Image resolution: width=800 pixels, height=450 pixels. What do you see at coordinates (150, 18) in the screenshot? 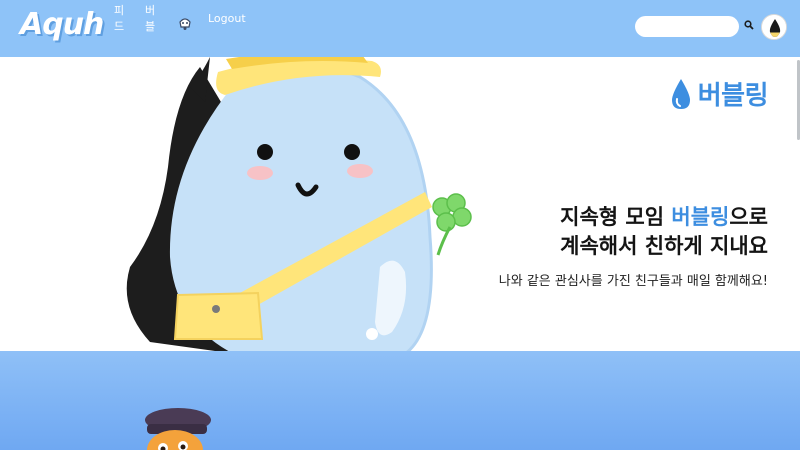
I see `nav-bubble: 버블` at bounding box center [150, 18].